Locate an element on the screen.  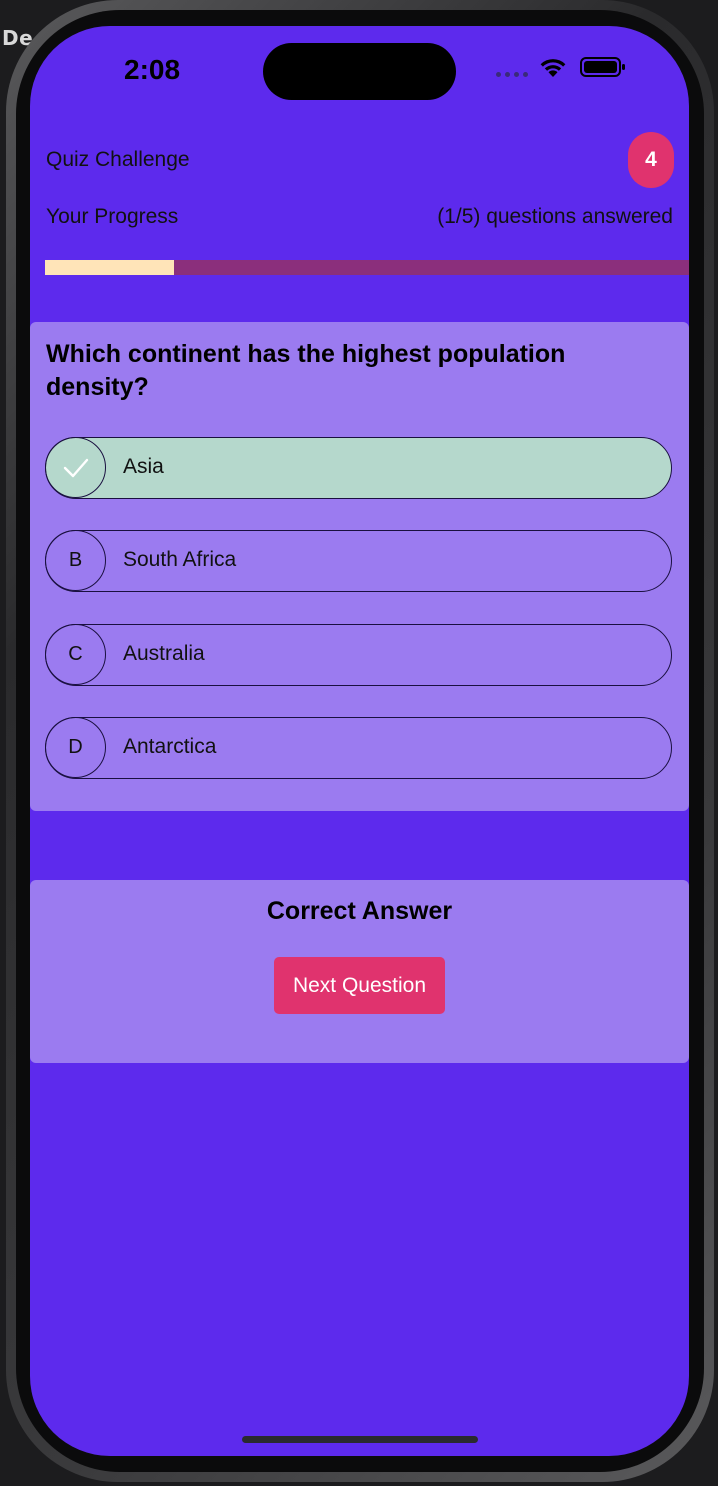
next-question-button: Next Question is located at coordinates (359, 985).